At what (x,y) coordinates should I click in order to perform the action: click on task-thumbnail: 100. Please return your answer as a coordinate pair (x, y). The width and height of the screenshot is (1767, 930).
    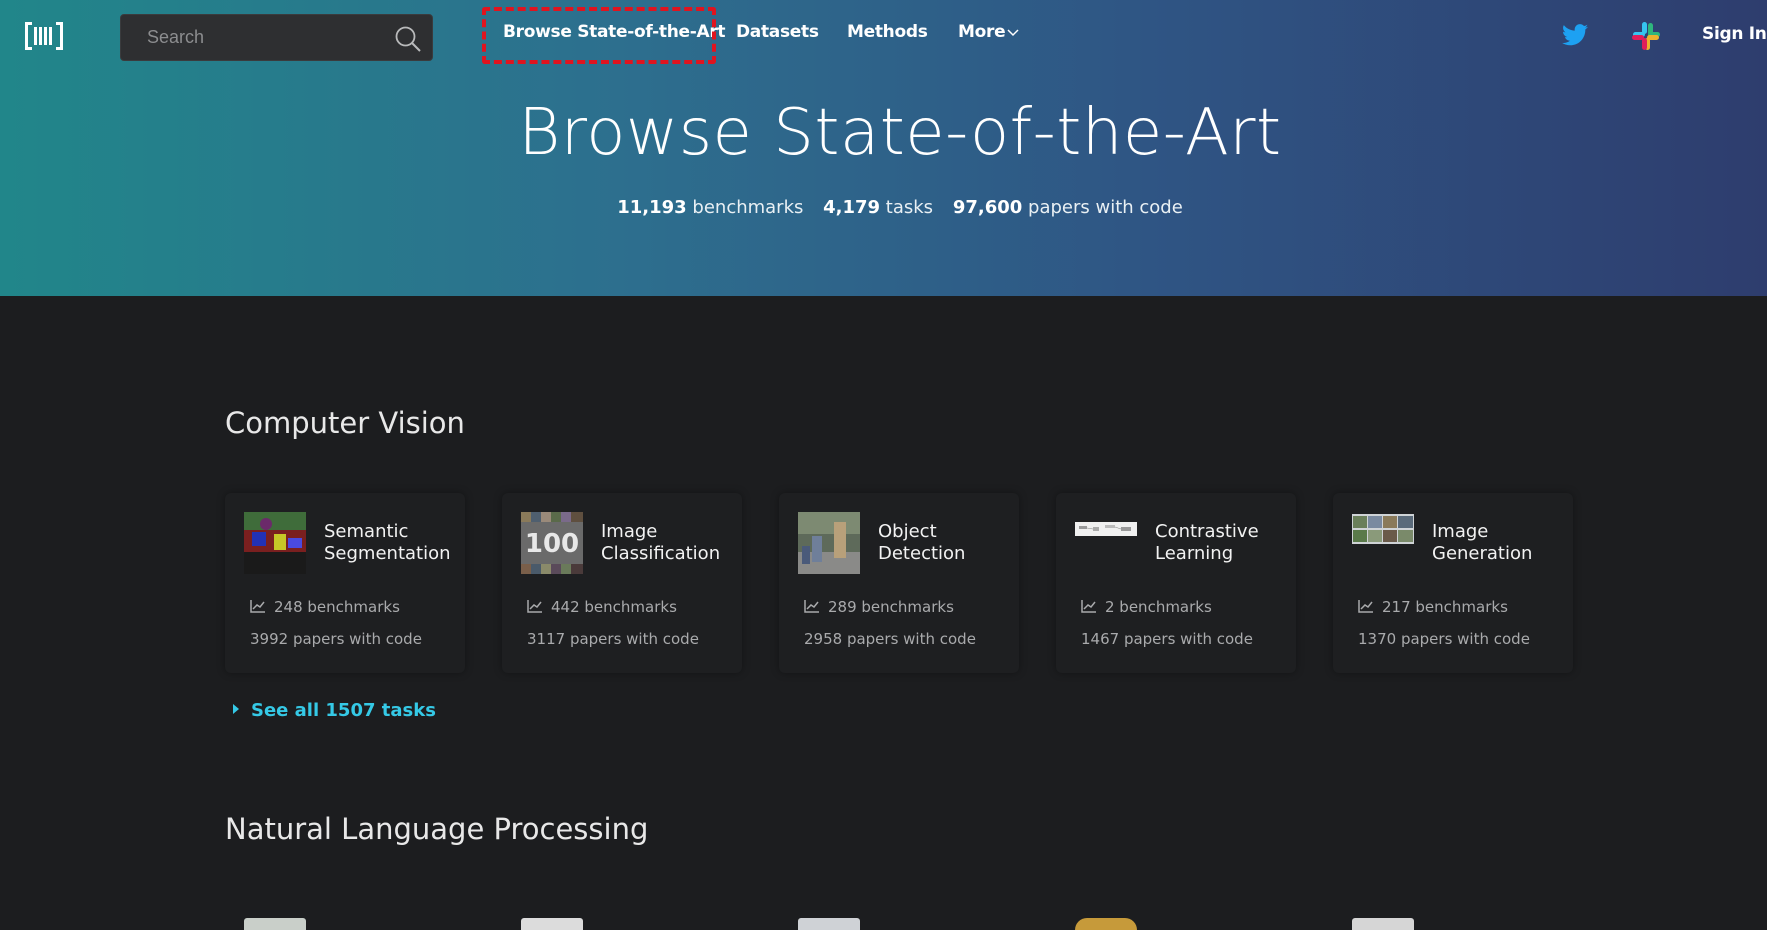
    Looking at the image, I should click on (552, 543).